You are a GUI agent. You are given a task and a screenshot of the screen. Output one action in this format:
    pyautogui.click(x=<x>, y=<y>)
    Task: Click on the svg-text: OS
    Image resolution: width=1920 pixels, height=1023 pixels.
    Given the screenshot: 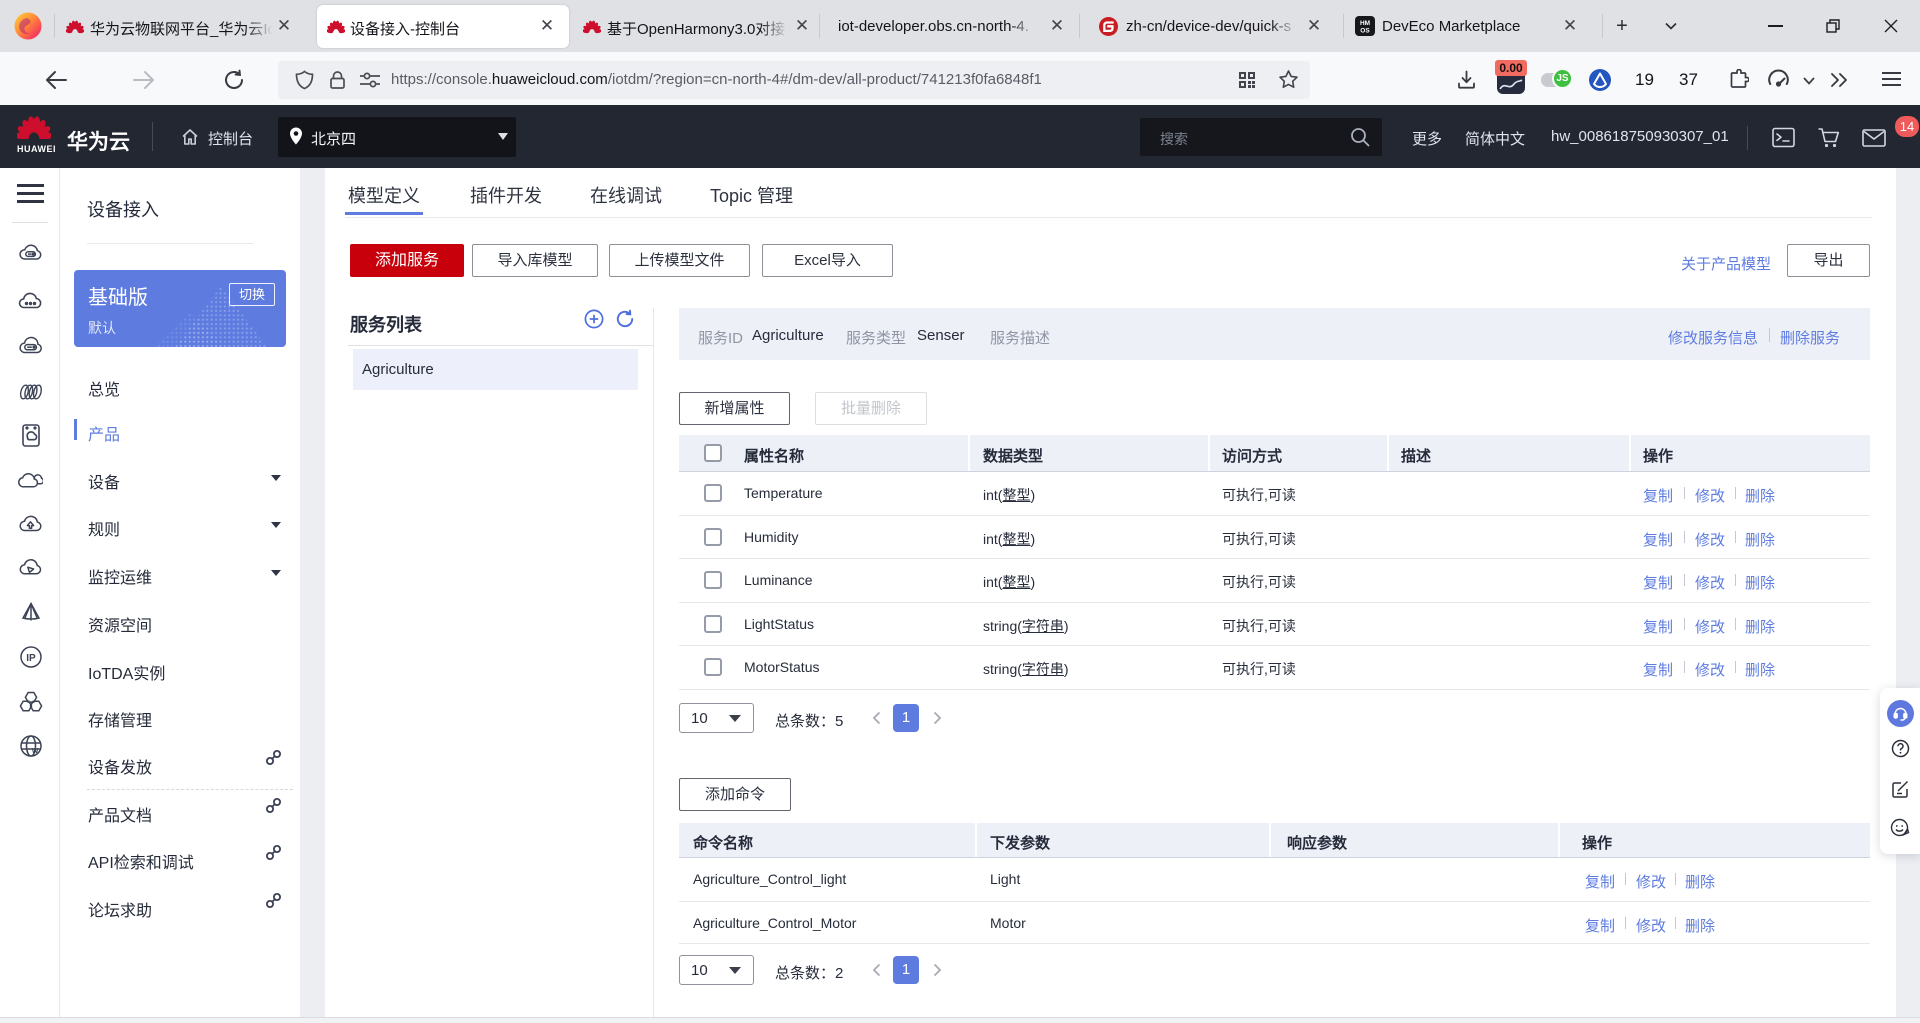 What is the action you would take?
    pyautogui.click(x=1365, y=31)
    